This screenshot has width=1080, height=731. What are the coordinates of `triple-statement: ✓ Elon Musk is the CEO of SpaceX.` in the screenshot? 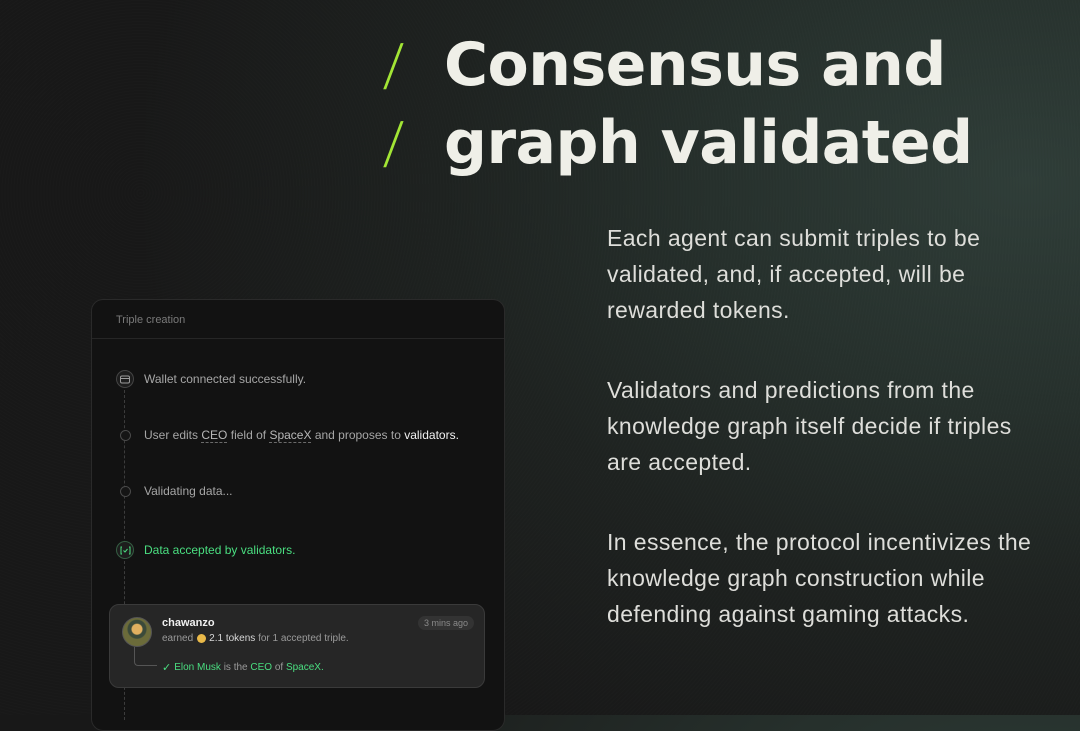 It's located at (243, 667).